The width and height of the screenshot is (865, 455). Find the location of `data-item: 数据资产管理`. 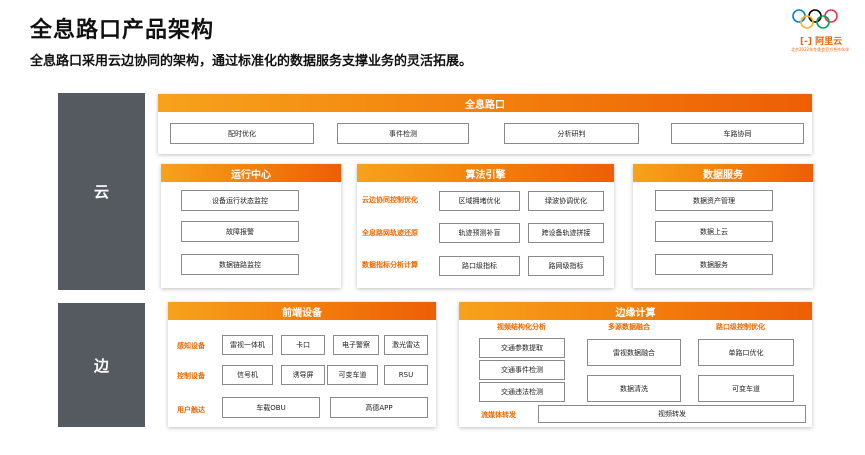

data-item: 数据资产管理 is located at coordinates (714, 200).